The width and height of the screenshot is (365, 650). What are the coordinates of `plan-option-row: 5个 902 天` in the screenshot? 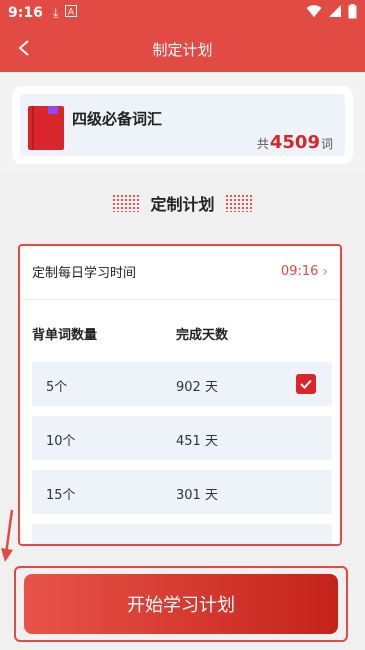 It's located at (182, 384).